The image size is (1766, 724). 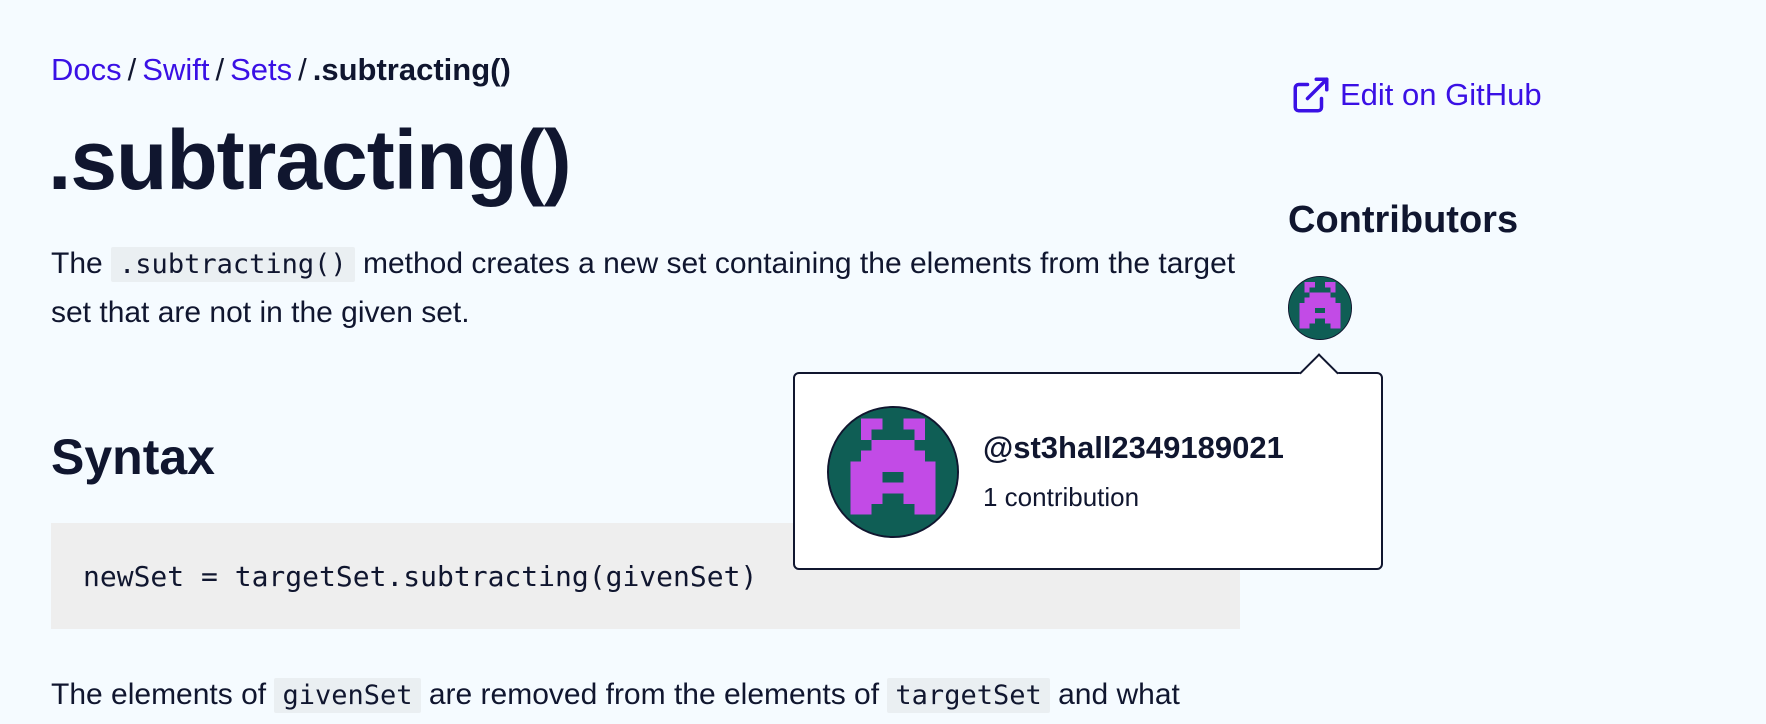 I want to click on contributor-username-link: @st3hall2349189021, so click(x=1133, y=448).